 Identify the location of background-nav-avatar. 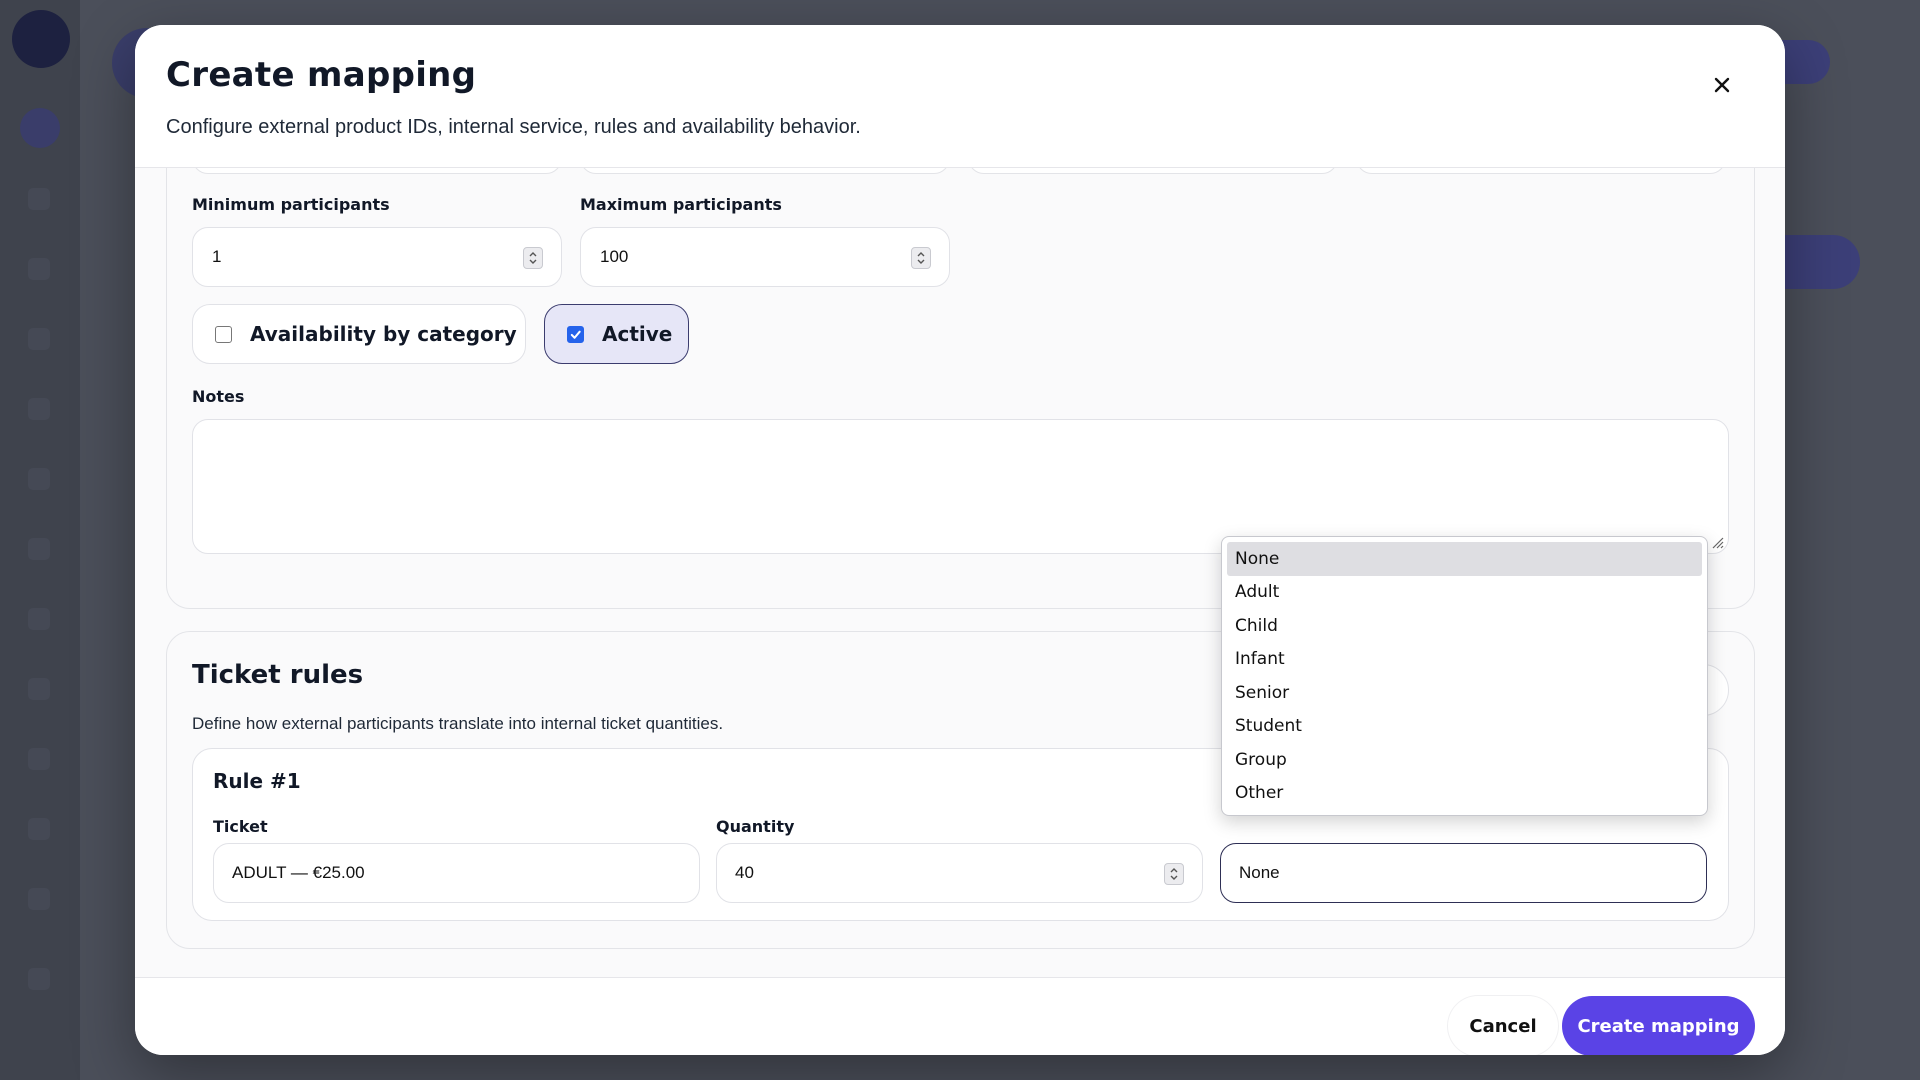
(40, 128).